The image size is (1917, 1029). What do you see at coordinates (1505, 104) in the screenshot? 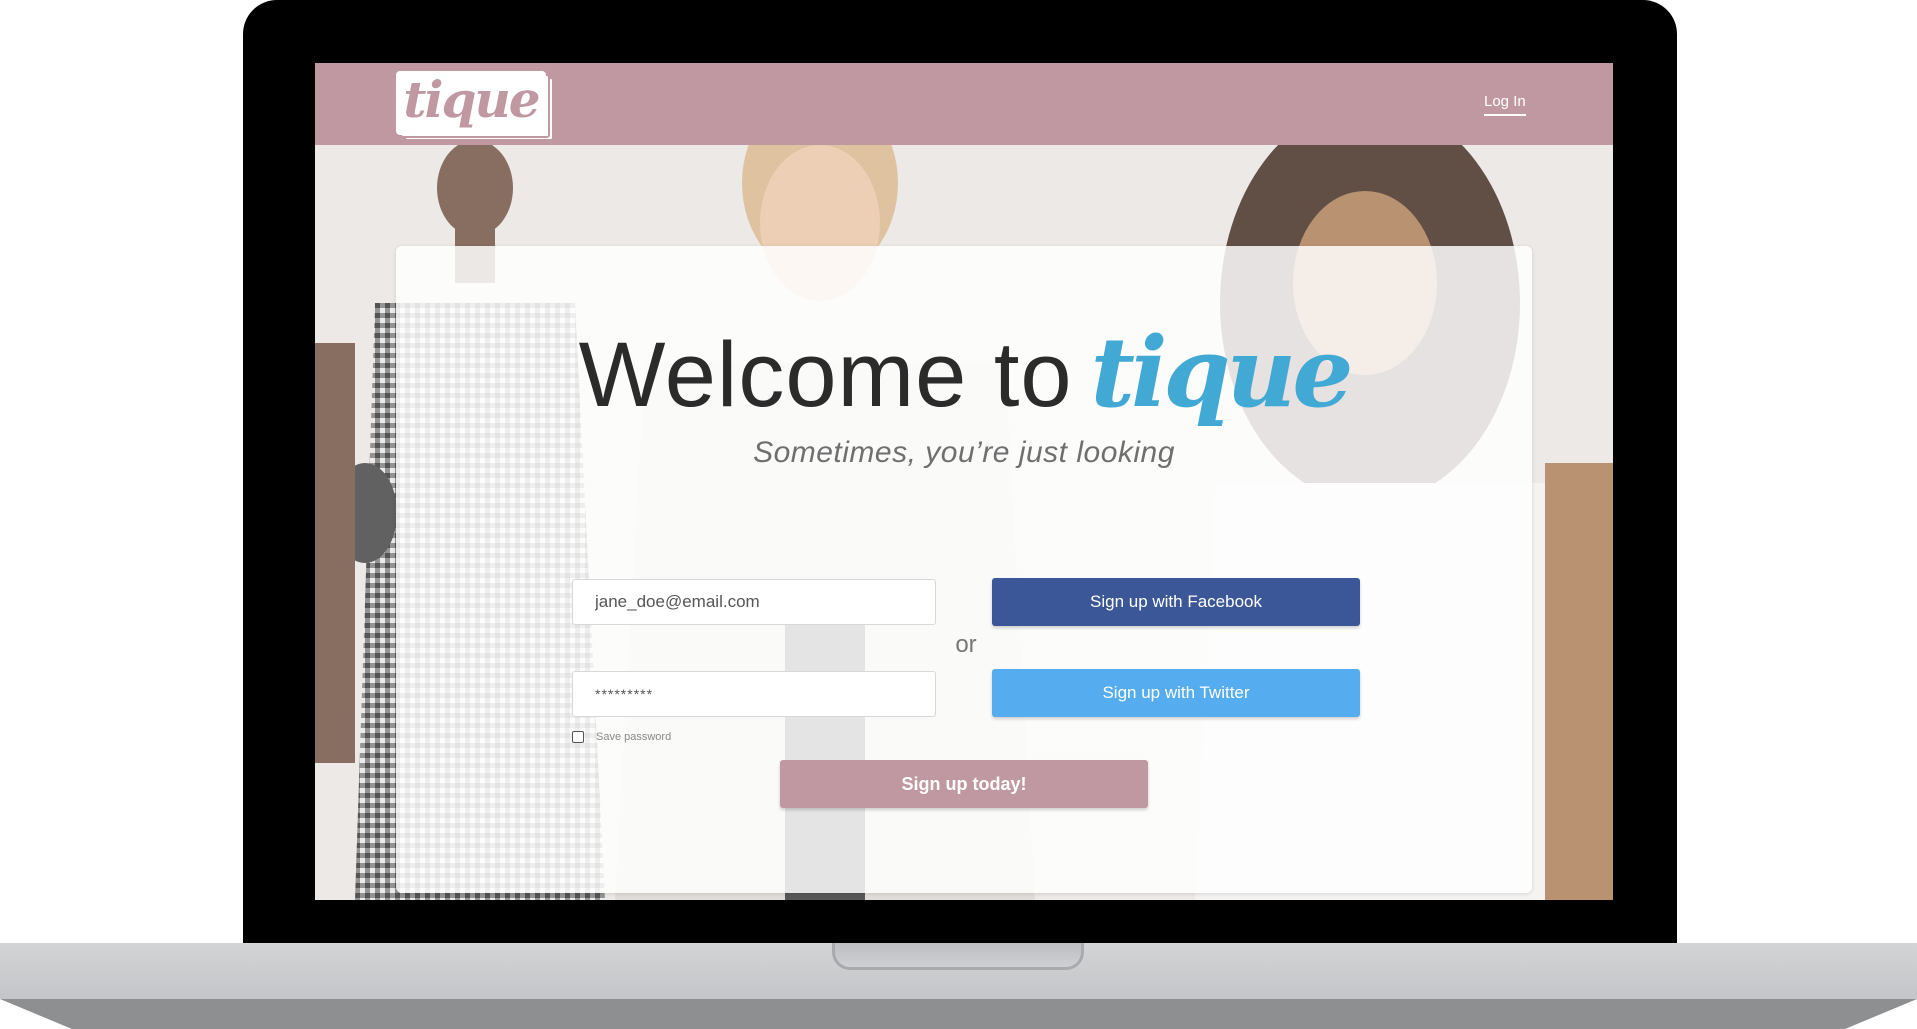
I see `login-link: Log In` at bounding box center [1505, 104].